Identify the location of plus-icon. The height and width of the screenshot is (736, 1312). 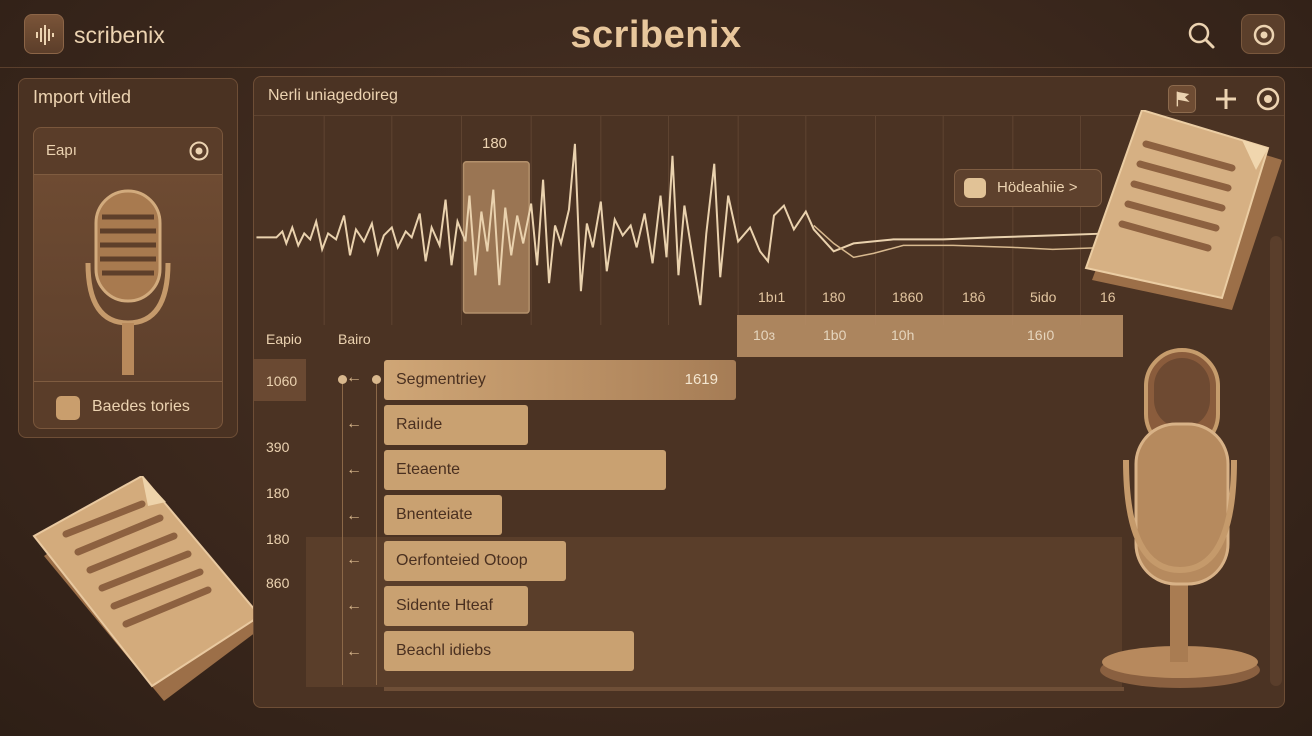
(1226, 99).